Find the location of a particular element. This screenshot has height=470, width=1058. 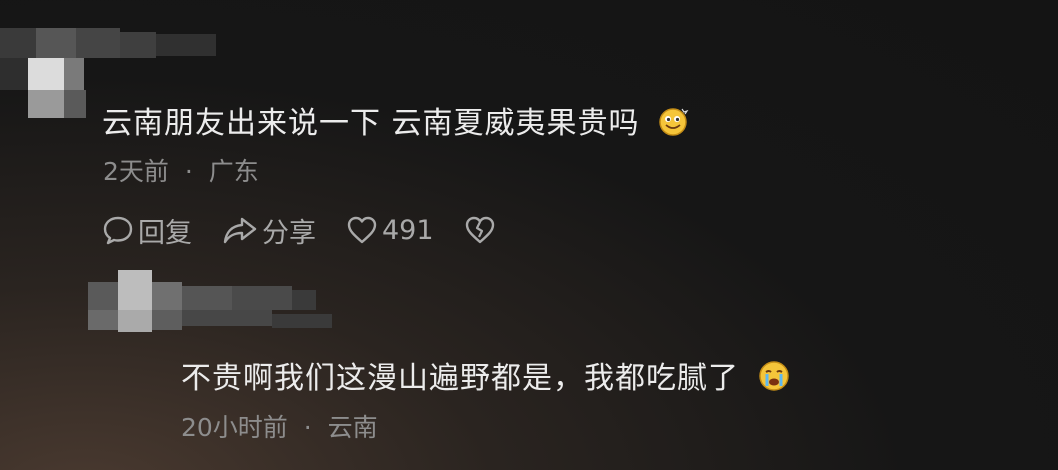

share-arrow-icon is located at coordinates (240, 230).